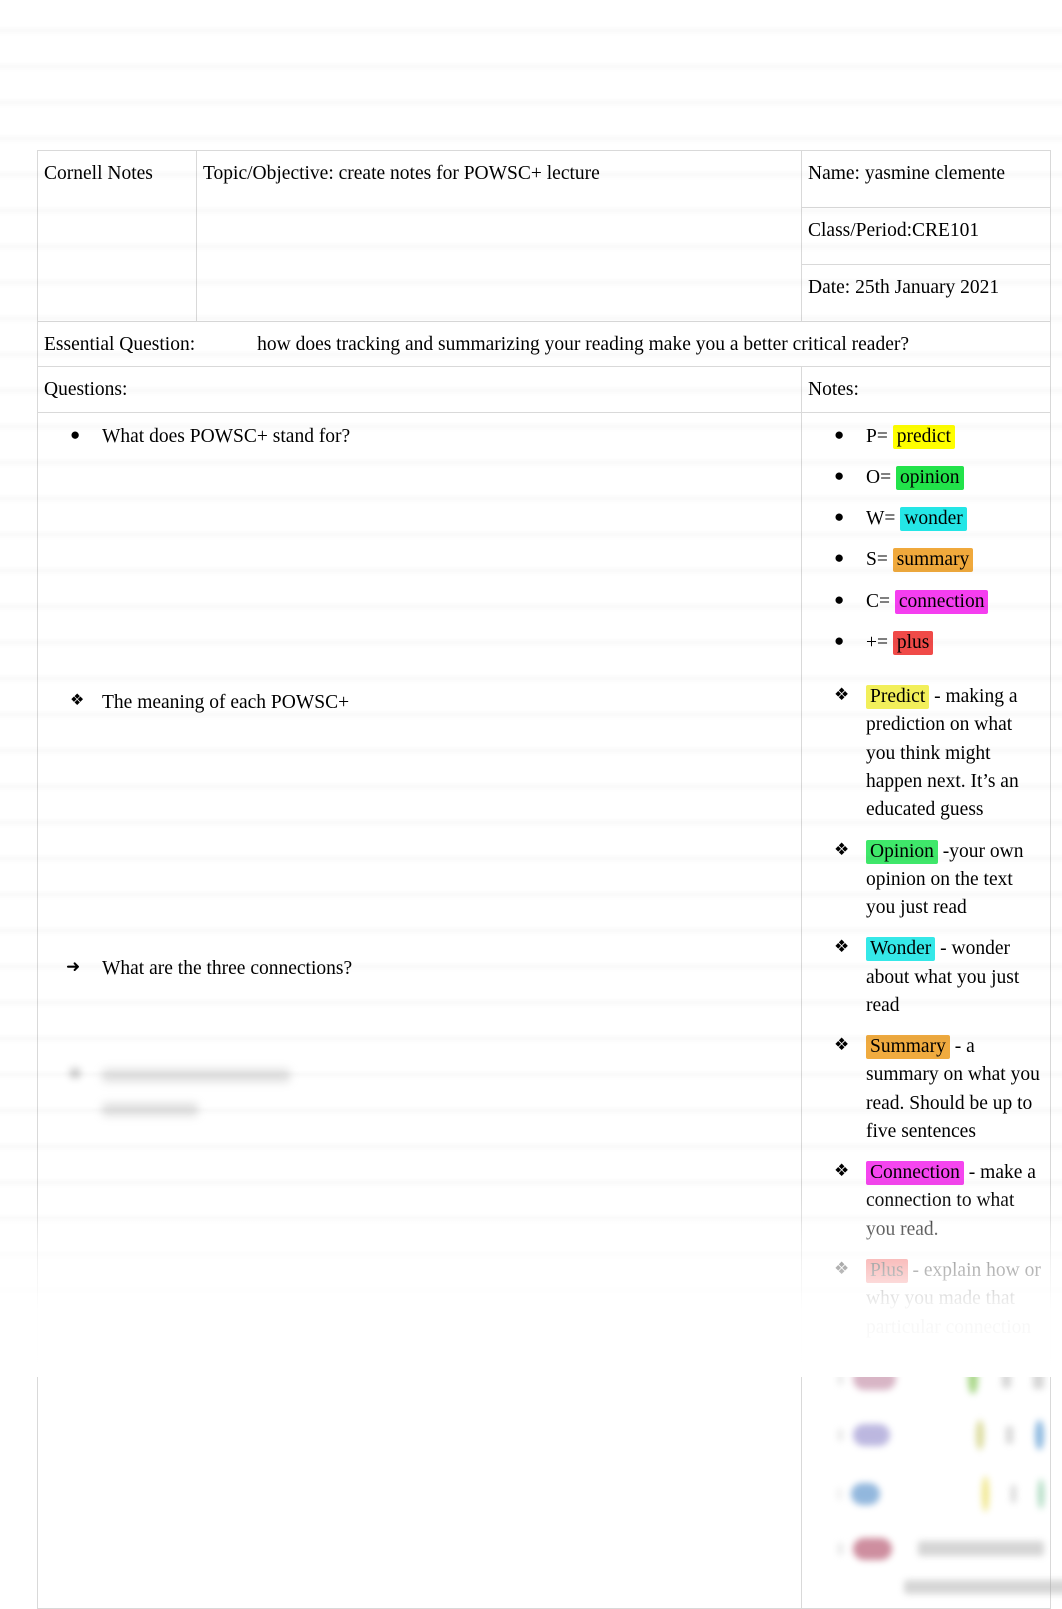 This screenshot has height=1609, width=1062. Describe the element at coordinates (915, 1173) in the screenshot. I see `term-connection: Connection` at that location.